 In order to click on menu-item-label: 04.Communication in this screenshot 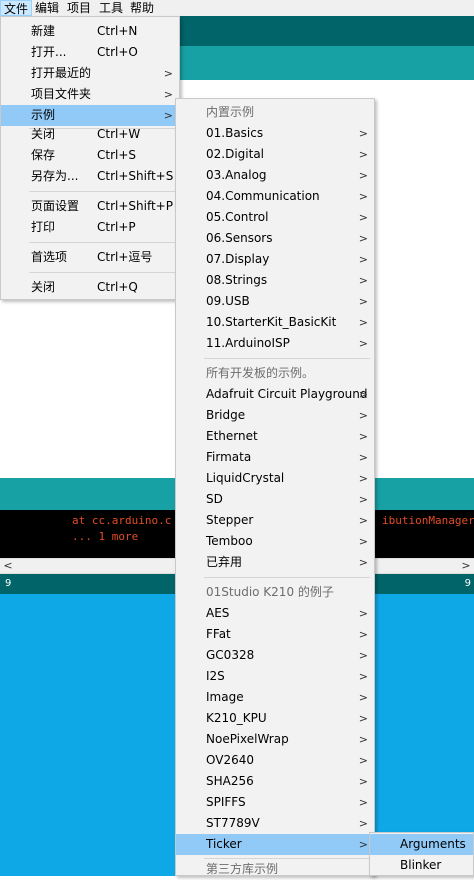, I will do `click(263, 196)`.